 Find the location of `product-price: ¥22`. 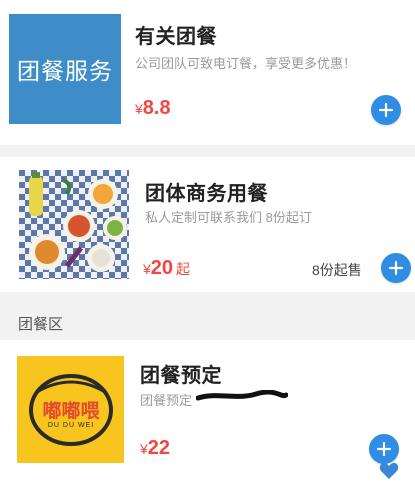

product-price: ¥22 is located at coordinates (155, 448).